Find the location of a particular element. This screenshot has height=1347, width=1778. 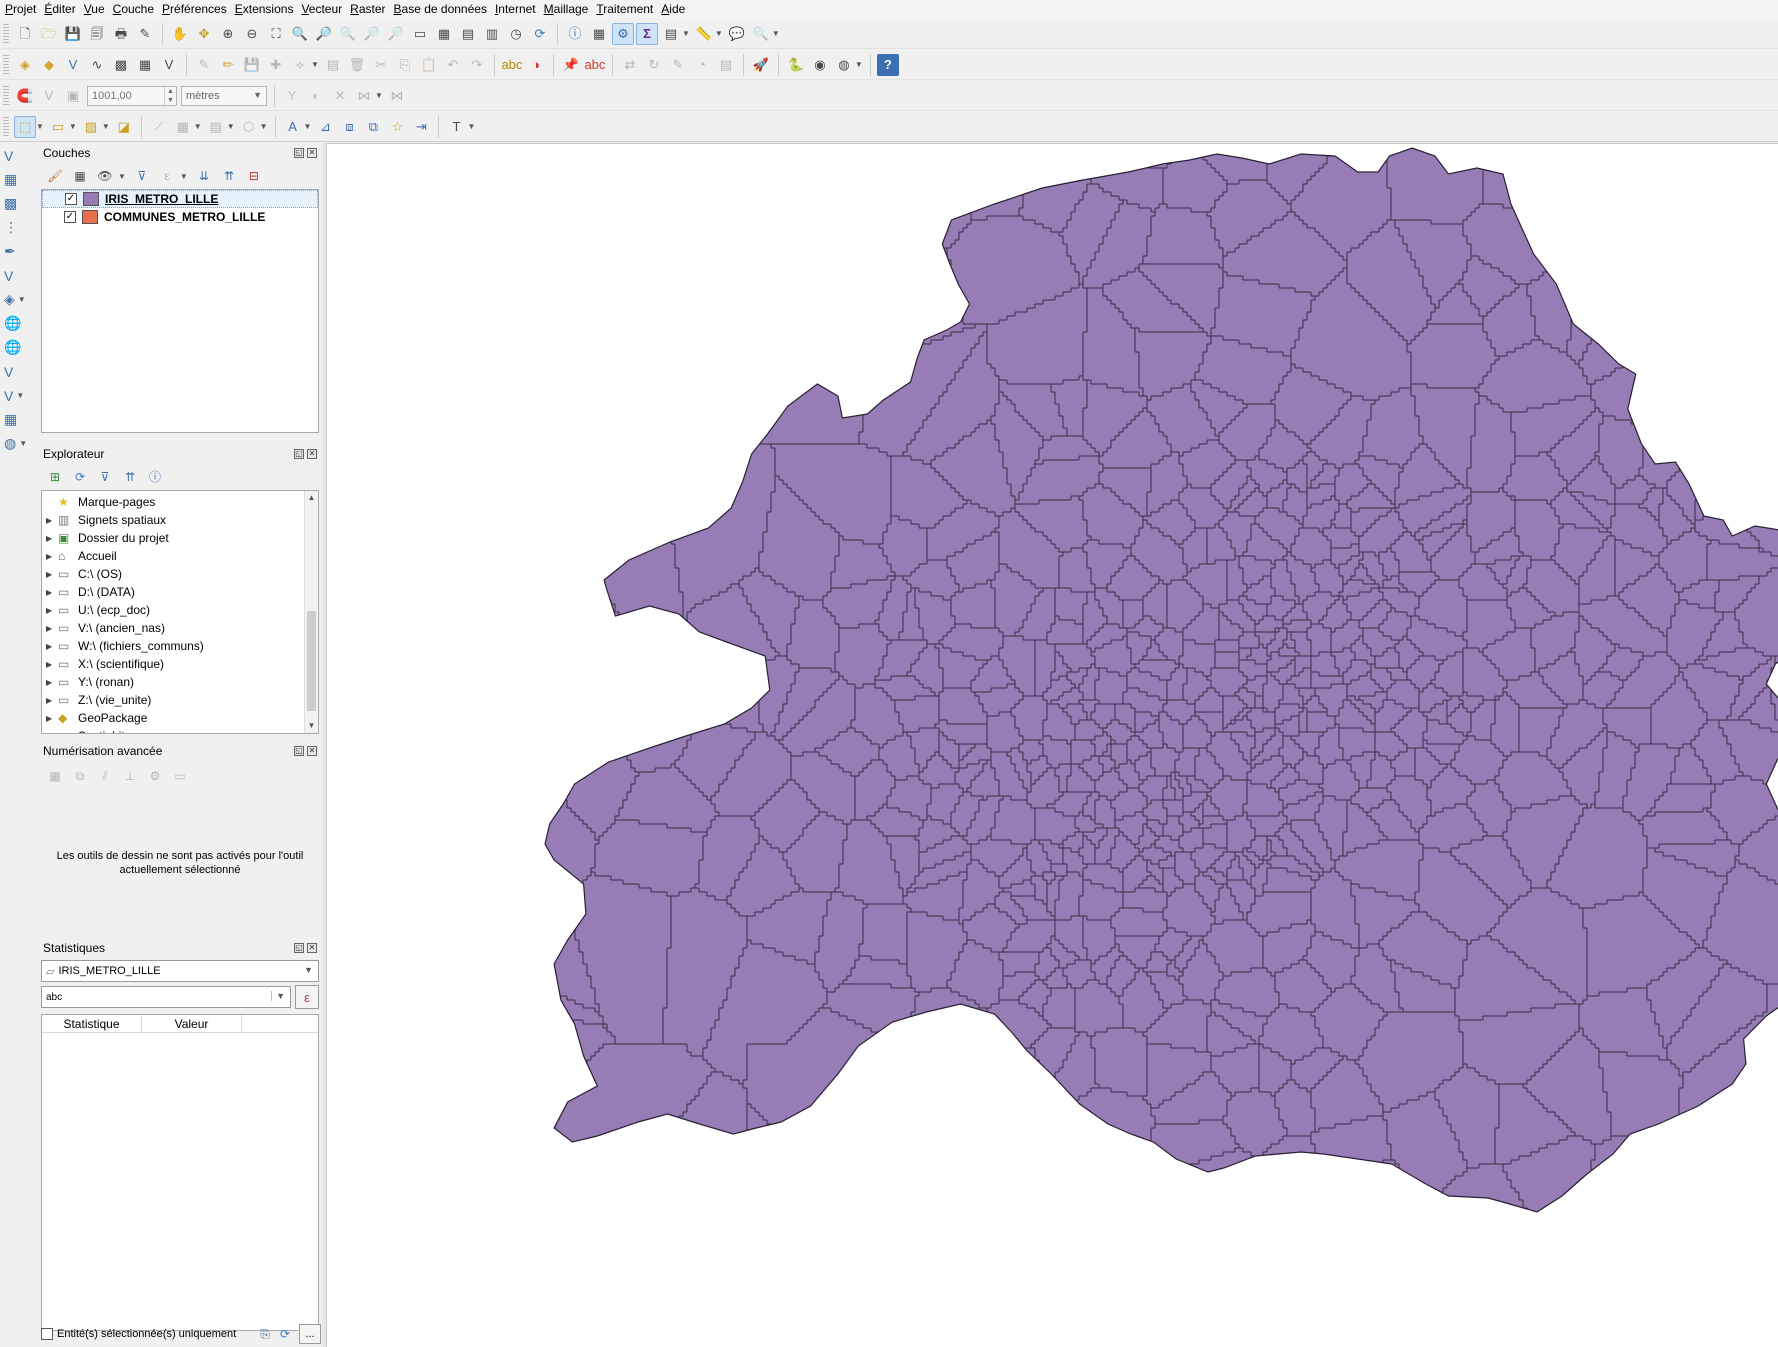

statistics-field-select: abc ▼ is located at coordinates (166, 997).